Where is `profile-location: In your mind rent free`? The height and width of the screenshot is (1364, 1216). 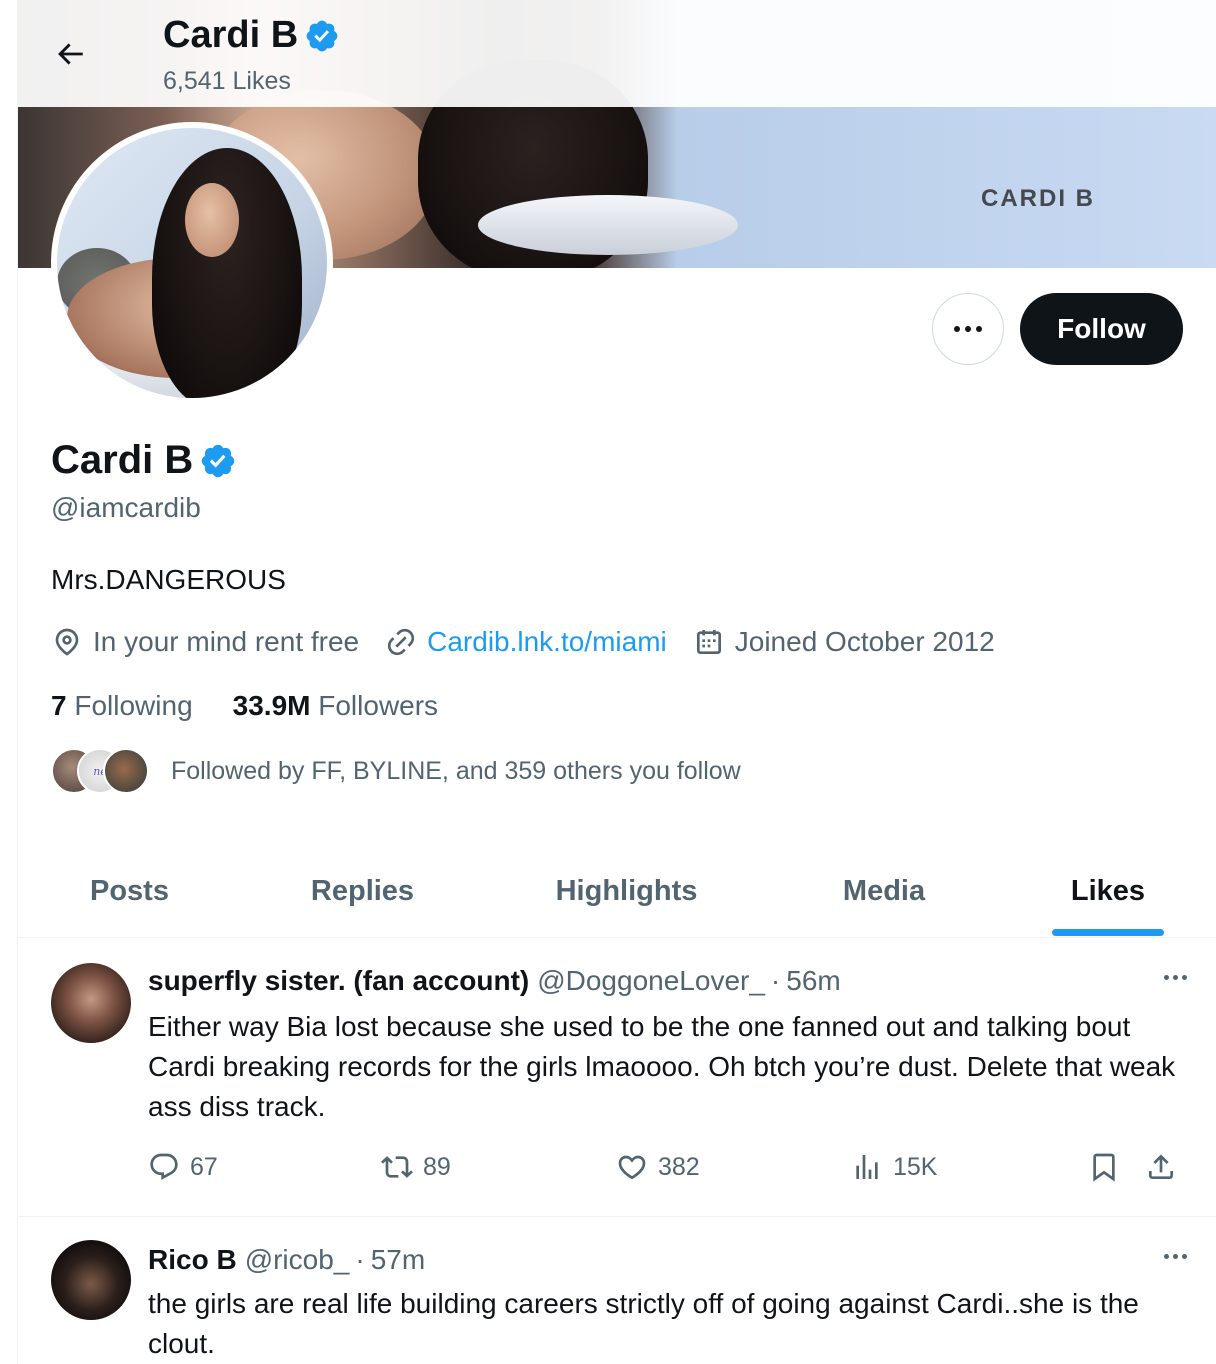 profile-location: In your mind rent free is located at coordinates (205, 642).